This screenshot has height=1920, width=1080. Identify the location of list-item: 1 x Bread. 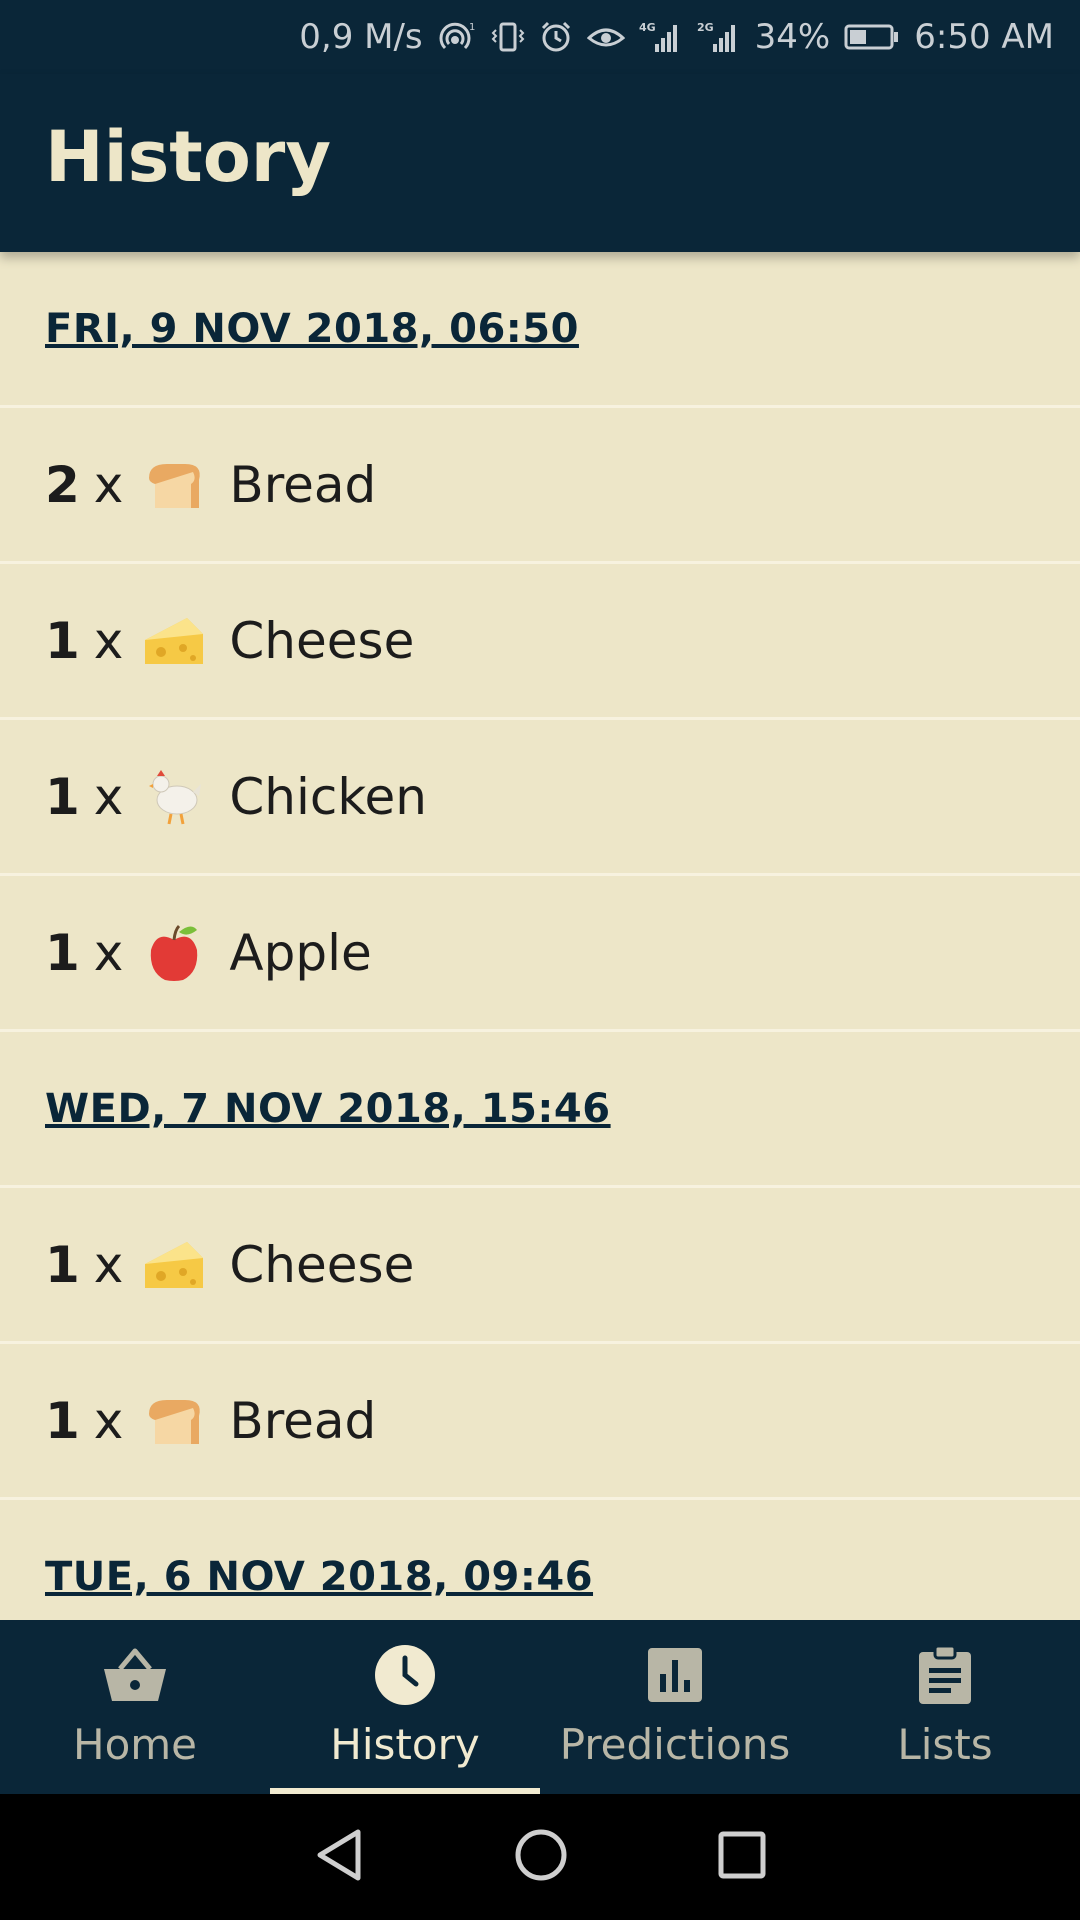
(540, 1422).